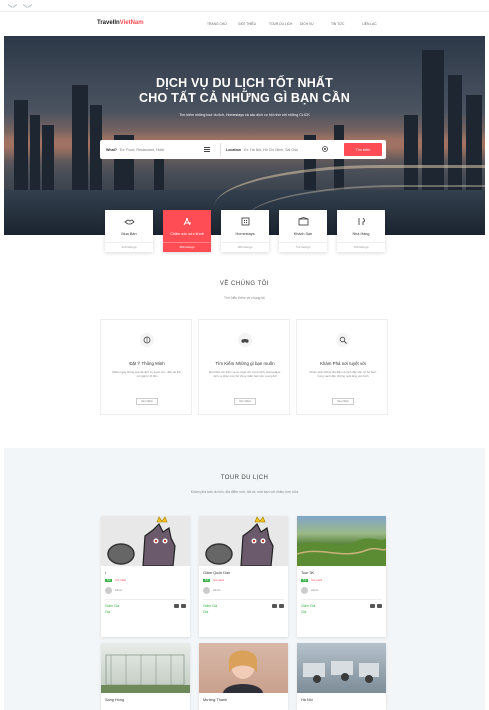 The image size is (489, 710). What do you see at coordinates (341, 576) in the screenshot?
I see `tour-card: Tour 3K 5.0 Not rated Admin Giảm Giá Giá` at bounding box center [341, 576].